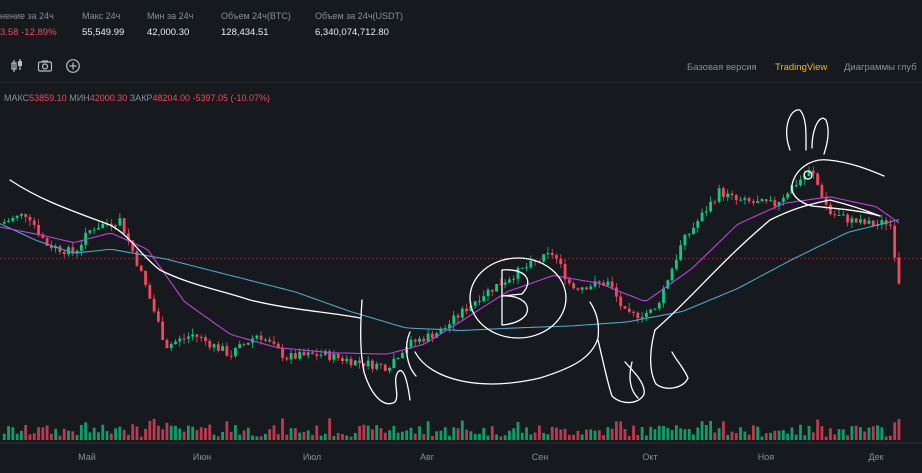 The height and width of the screenshot is (473, 922). I want to click on candlestick-icon, so click(17, 67).